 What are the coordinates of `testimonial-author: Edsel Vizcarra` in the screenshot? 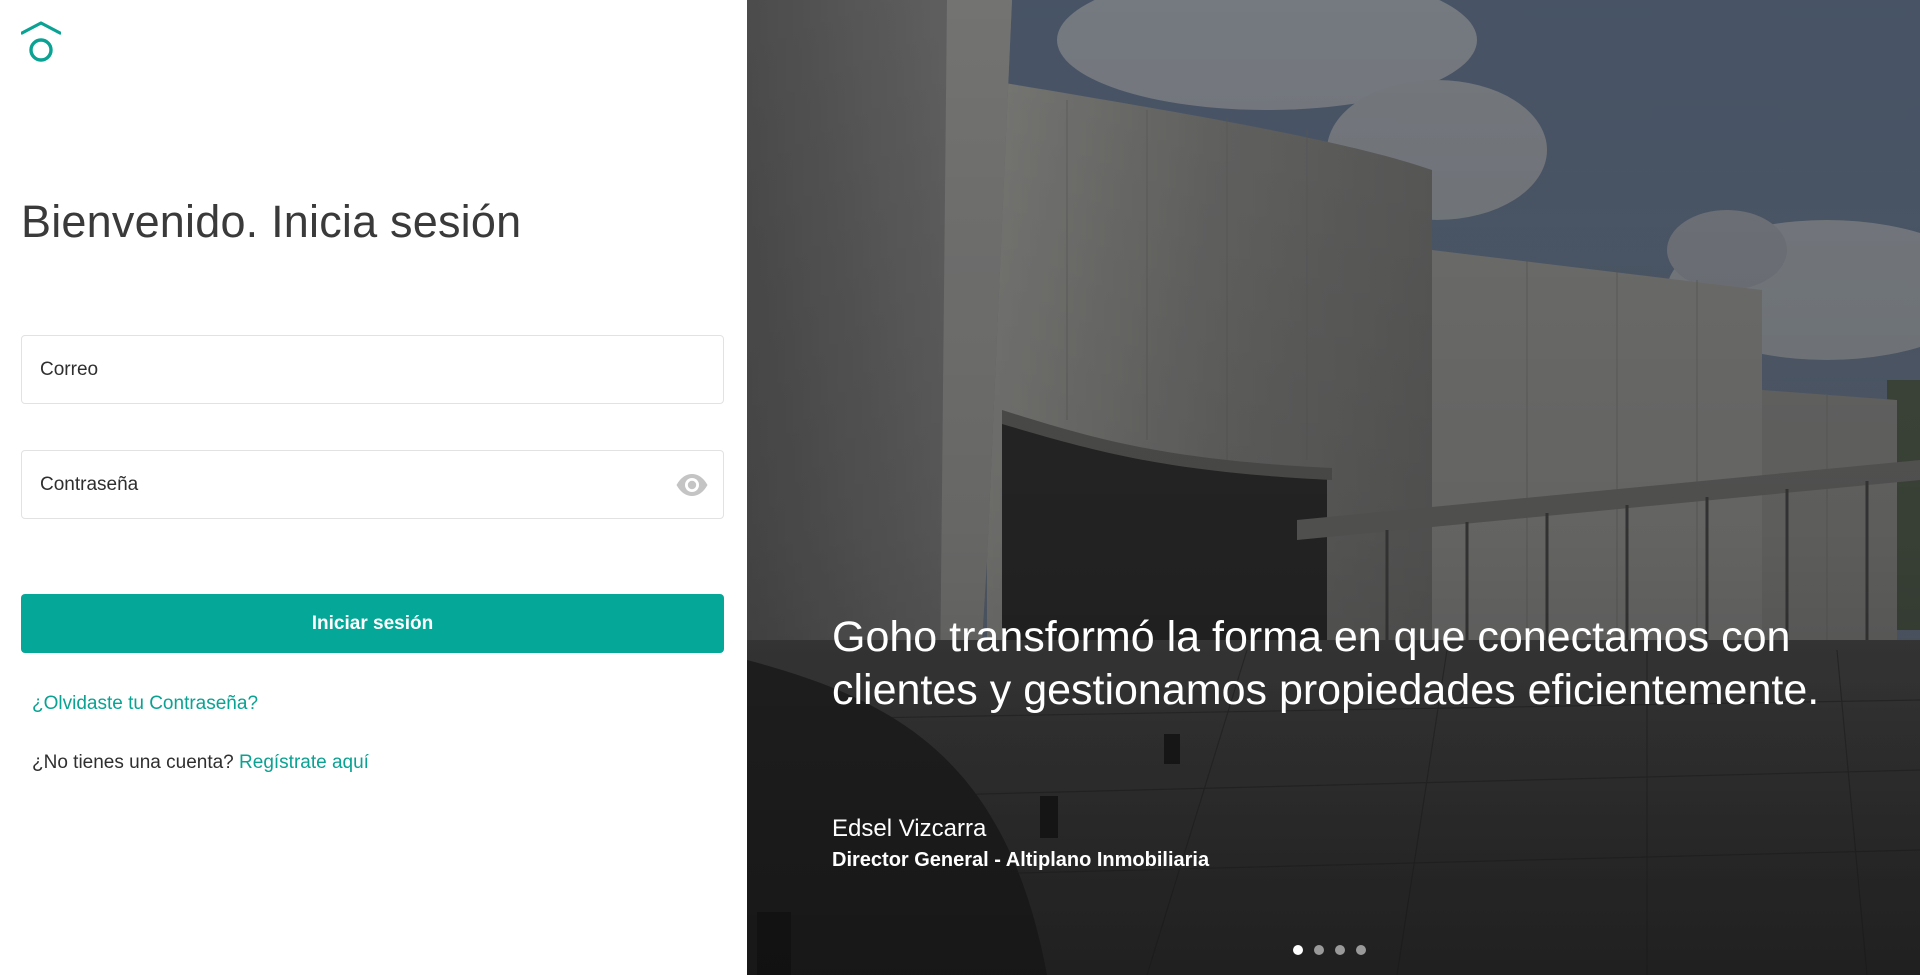 It's located at (909, 828).